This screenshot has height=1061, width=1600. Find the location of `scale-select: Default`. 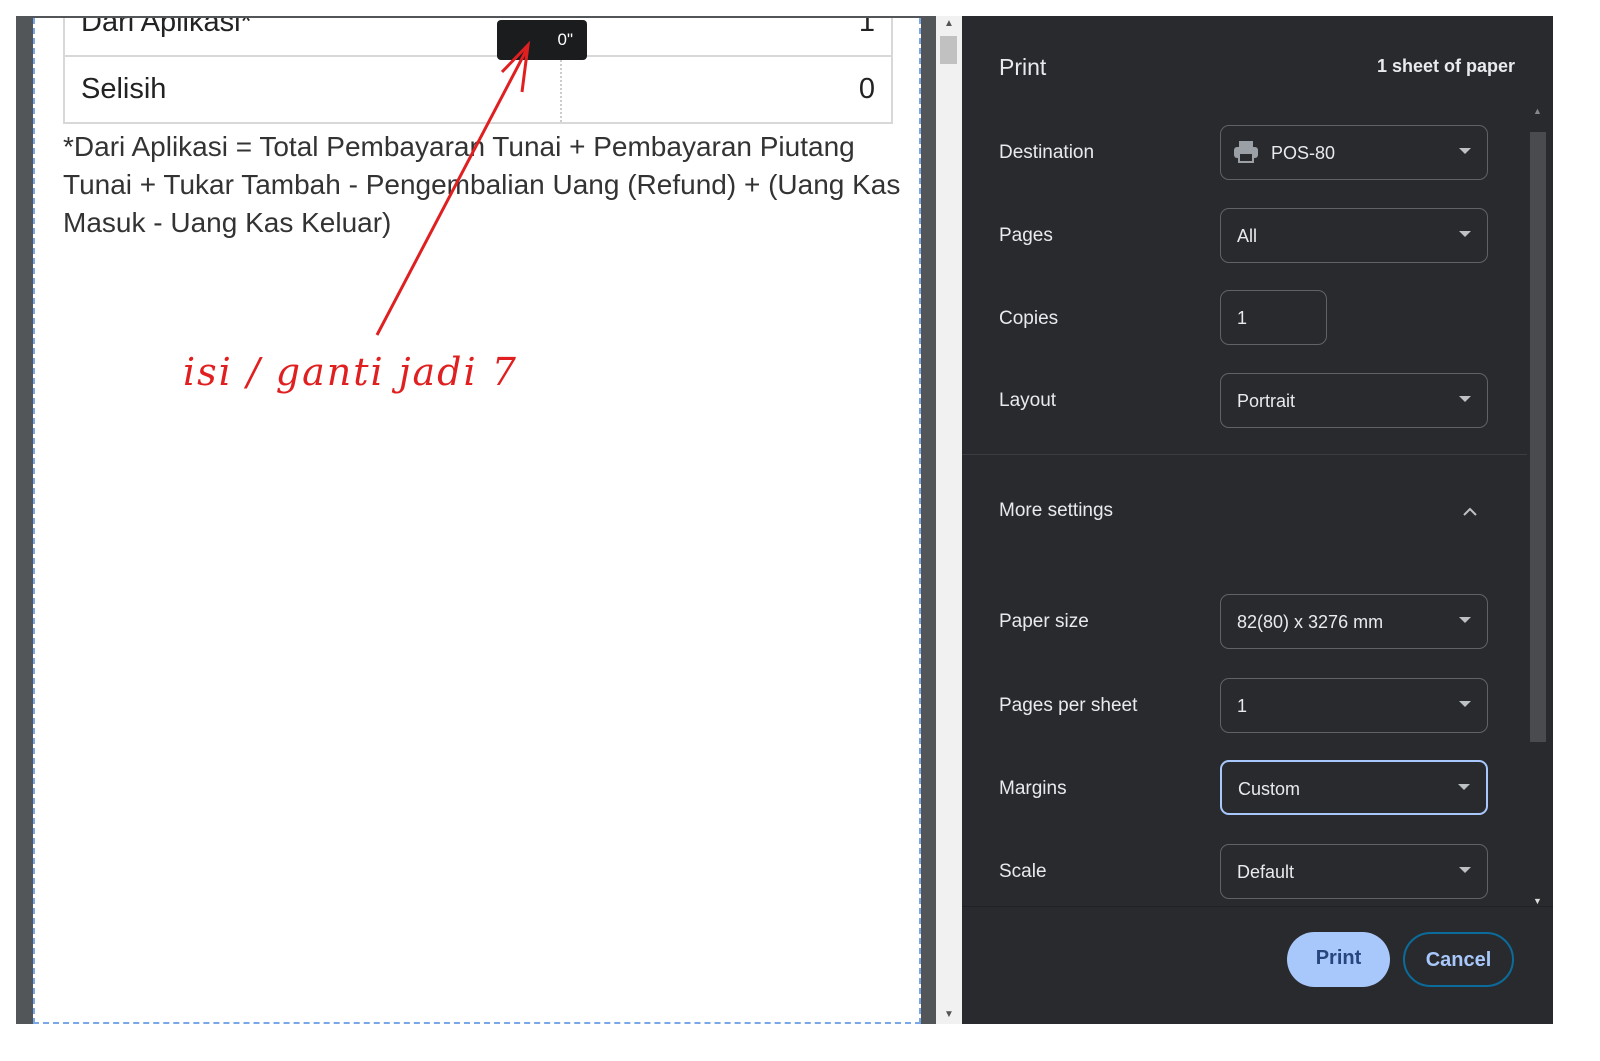

scale-select: Default is located at coordinates (1354, 871).